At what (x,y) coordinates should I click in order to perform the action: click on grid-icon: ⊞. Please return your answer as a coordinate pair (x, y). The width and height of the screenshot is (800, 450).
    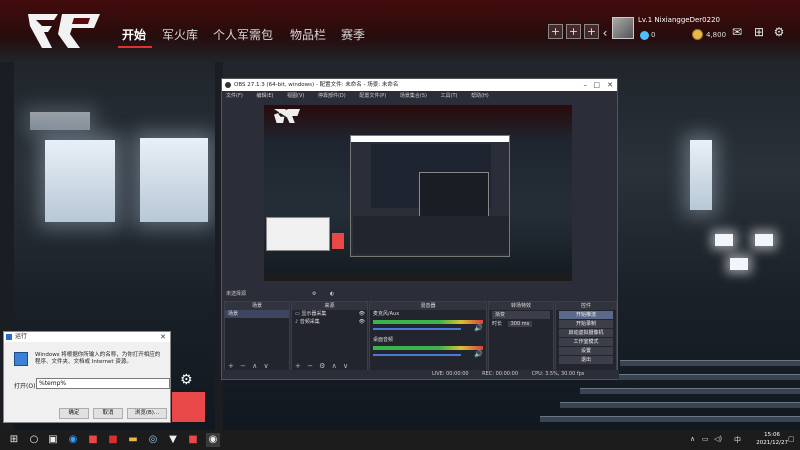
    Looking at the image, I should click on (759, 32).